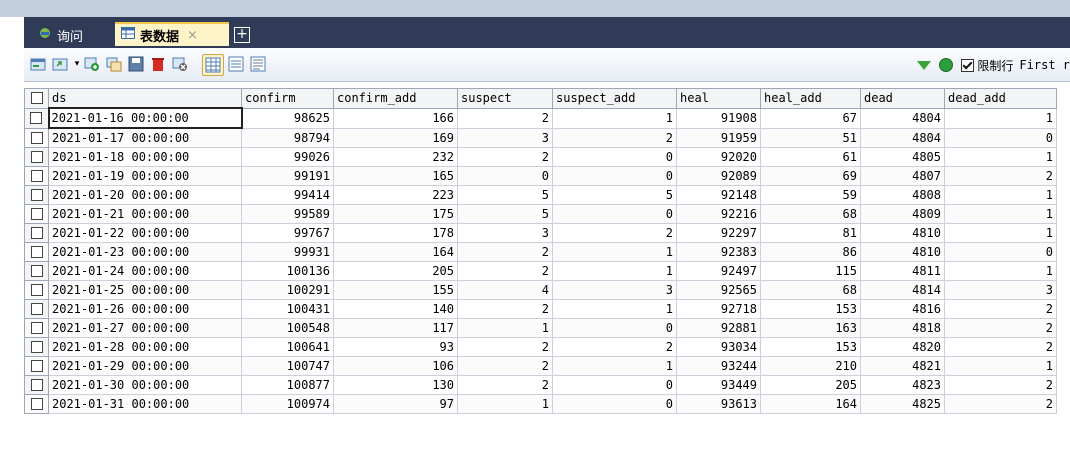 The image size is (1070, 464). What do you see at coordinates (902, 271) in the screenshot?
I see `cell-dead: 4811` at bounding box center [902, 271].